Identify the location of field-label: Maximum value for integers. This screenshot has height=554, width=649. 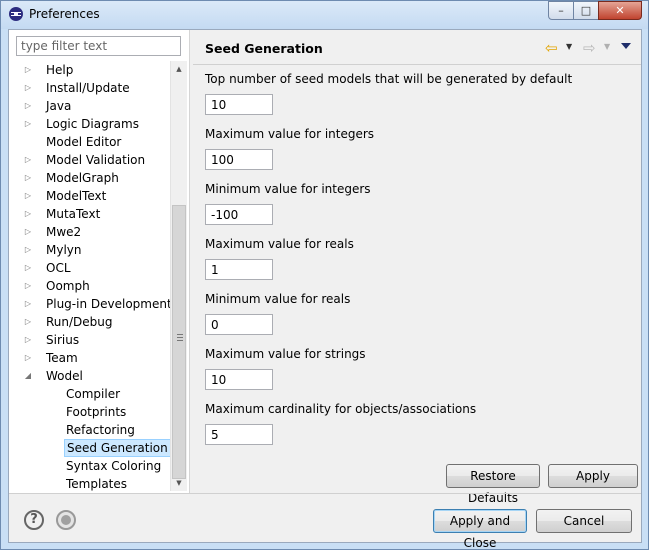
(290, 134).